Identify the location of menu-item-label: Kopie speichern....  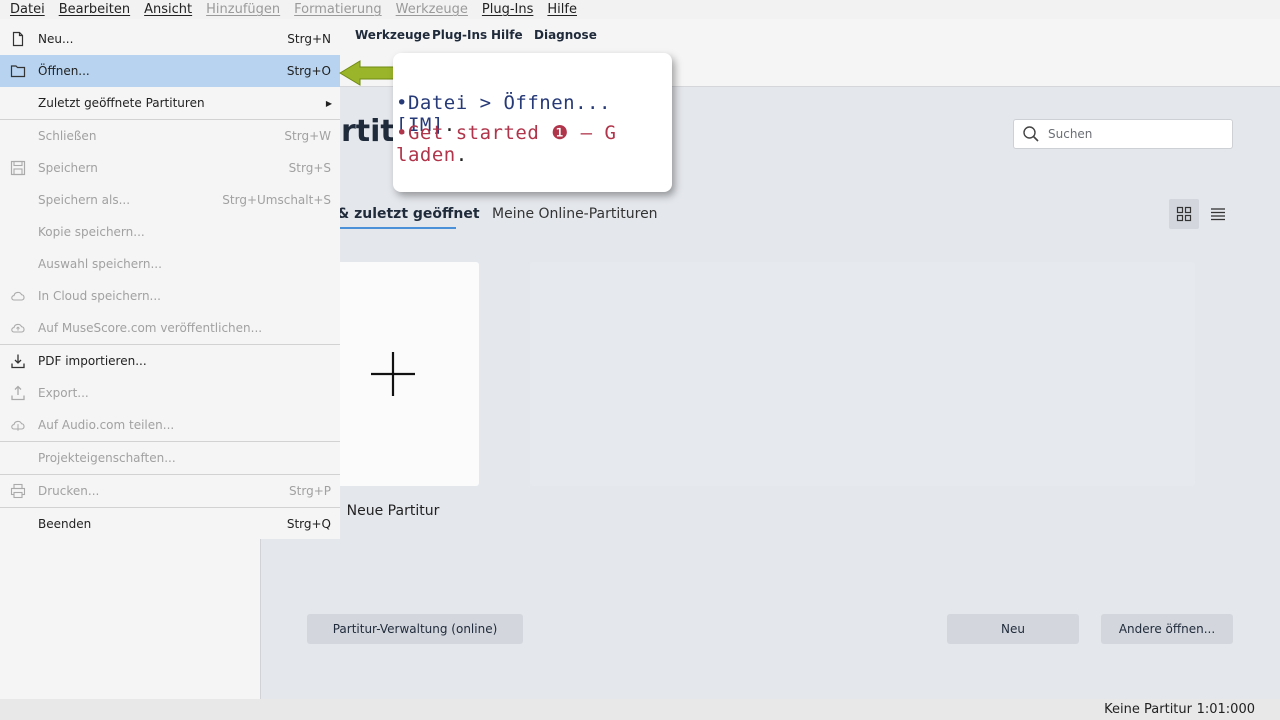
(91, 232).